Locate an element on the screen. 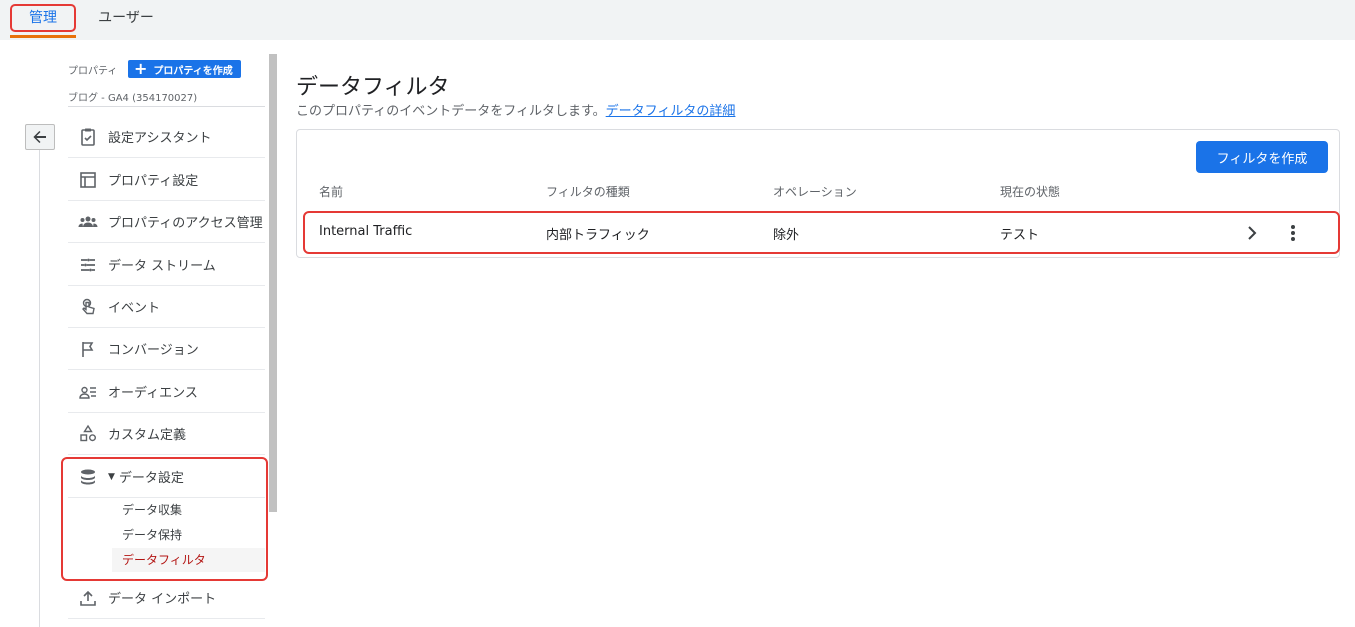 The height and width of the screenshot is (627, 1355). create-filter-button: フィルタを作成 is located at coordinates (1262, 157).